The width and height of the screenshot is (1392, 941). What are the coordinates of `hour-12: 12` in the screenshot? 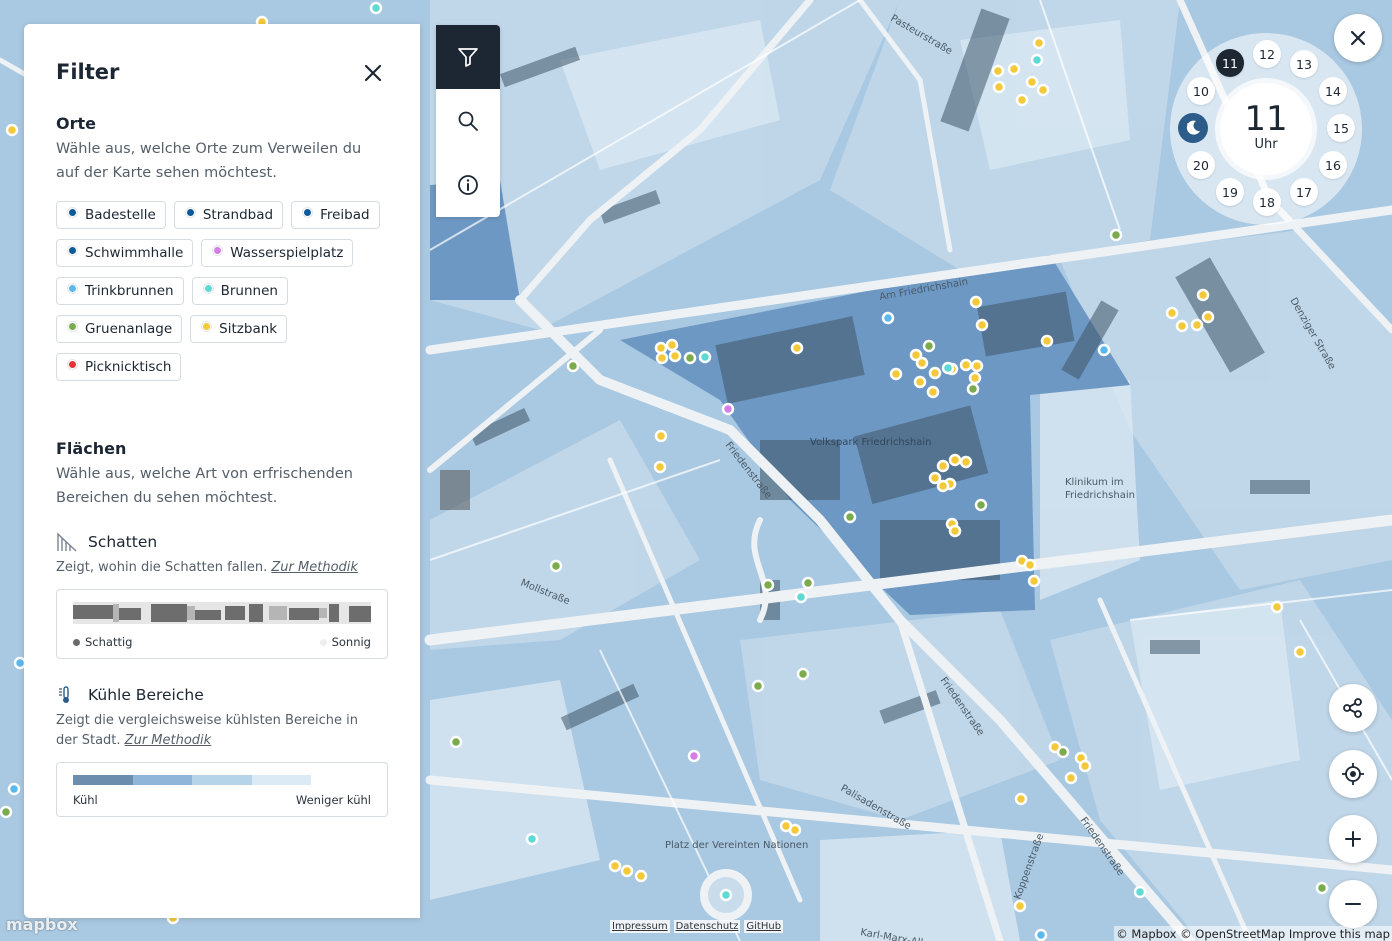 It's located at (1267, 54).